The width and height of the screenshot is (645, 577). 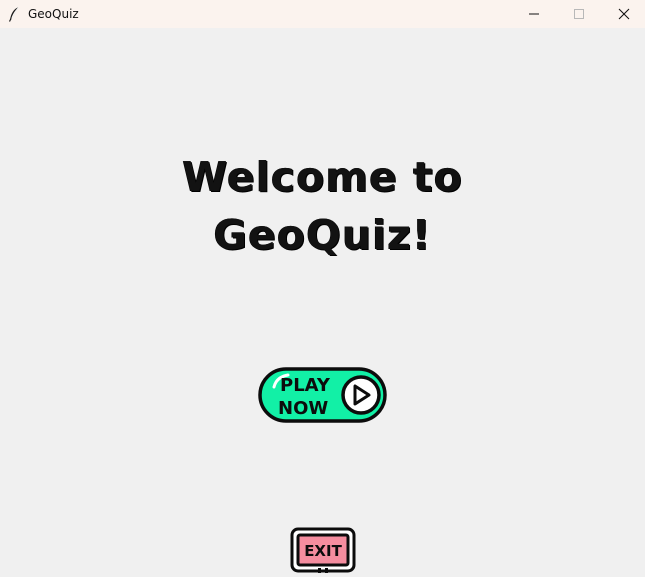 What do you see at coordinates (14, 14) in the screenshot?
I see `feather-icon` at bounding box center [14, 14].